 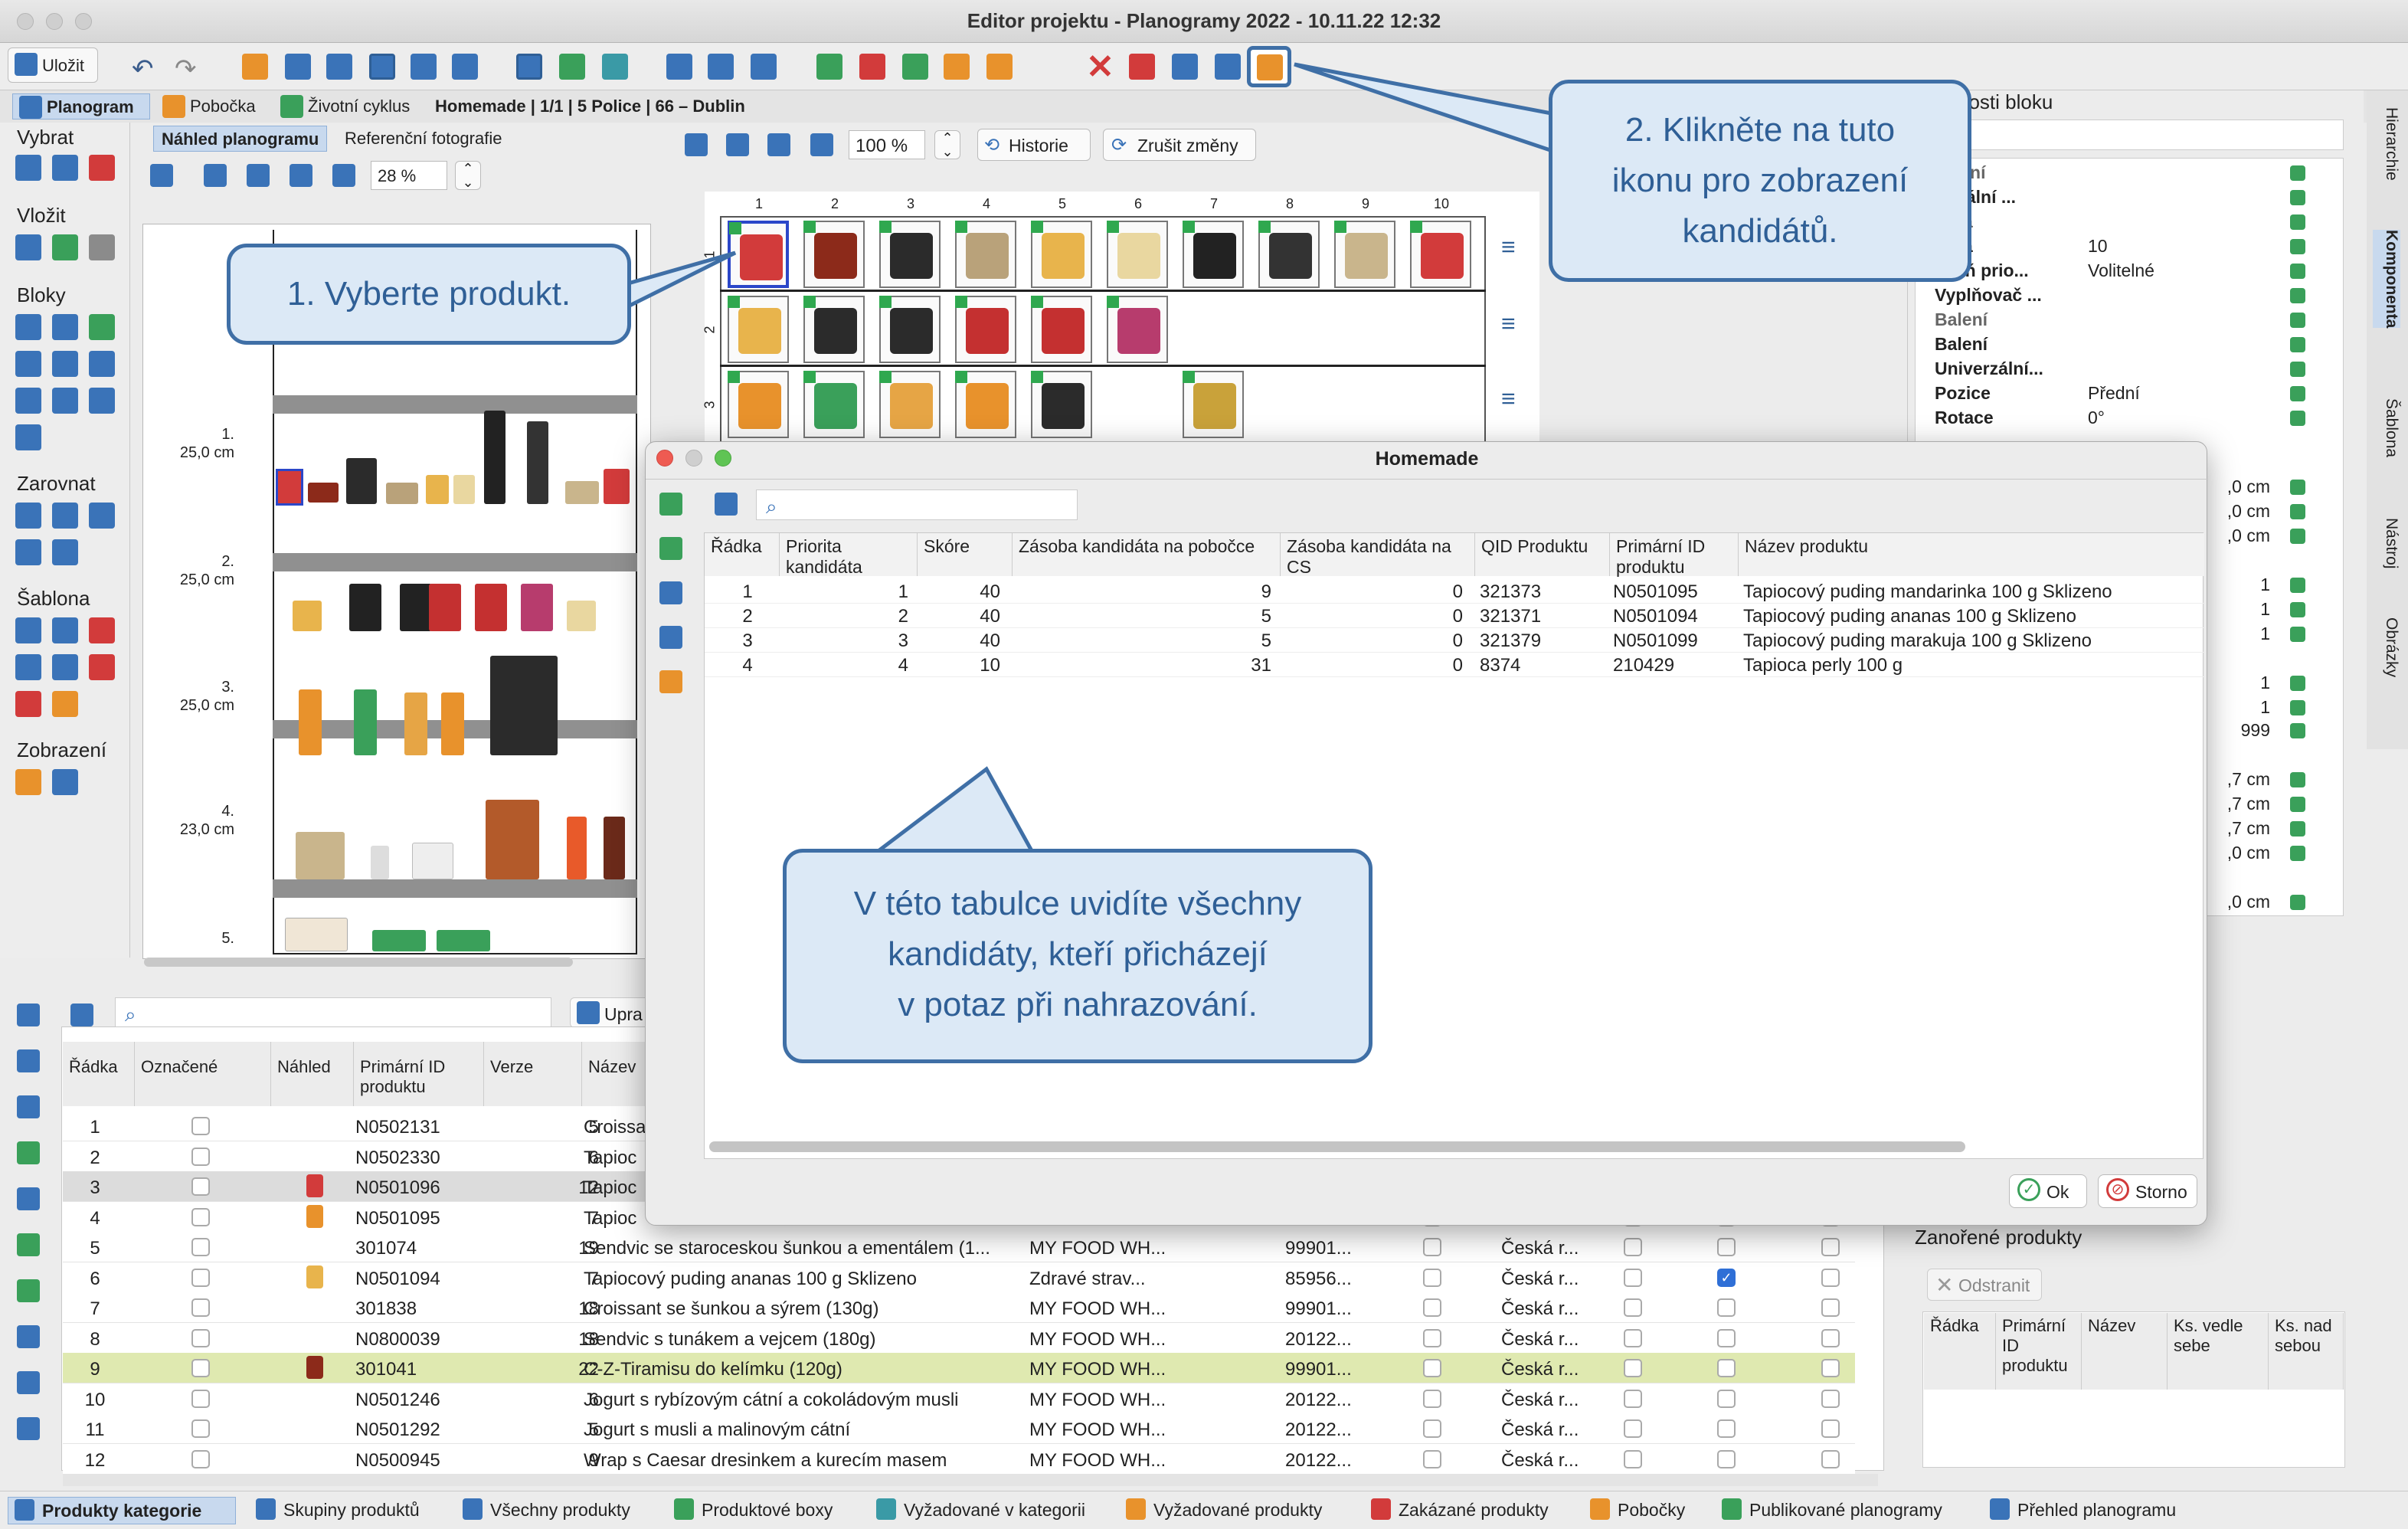 I want to click on callout-2-pointer, so click(x=1428, y=109).